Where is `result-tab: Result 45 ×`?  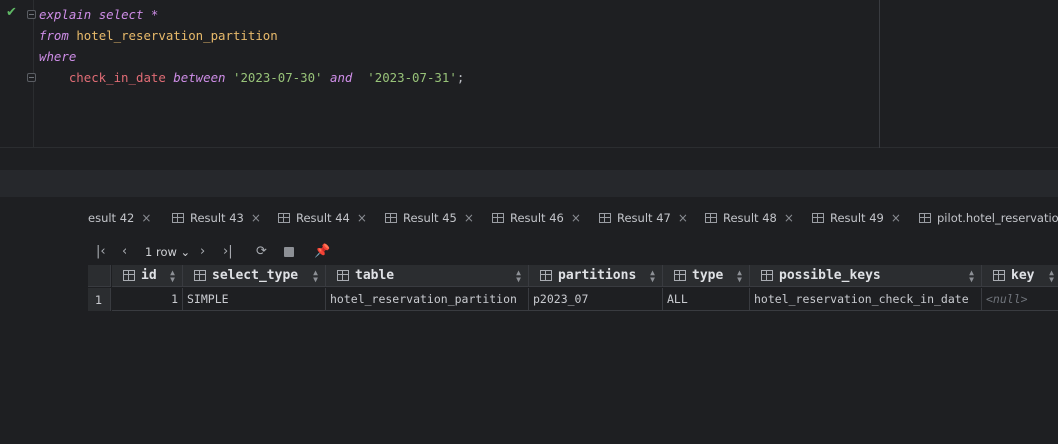 result-tab: Result 45 × is located at coordinates (429, 218).